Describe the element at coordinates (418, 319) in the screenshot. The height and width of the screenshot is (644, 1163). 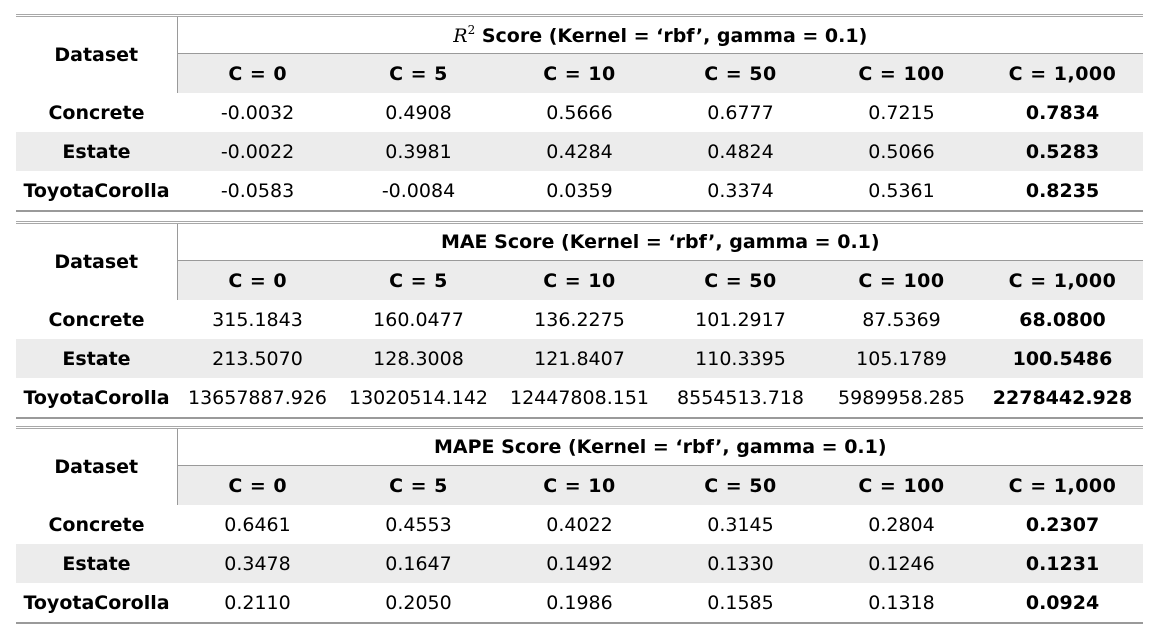
I see `table-cell: 160.0477` at that location.